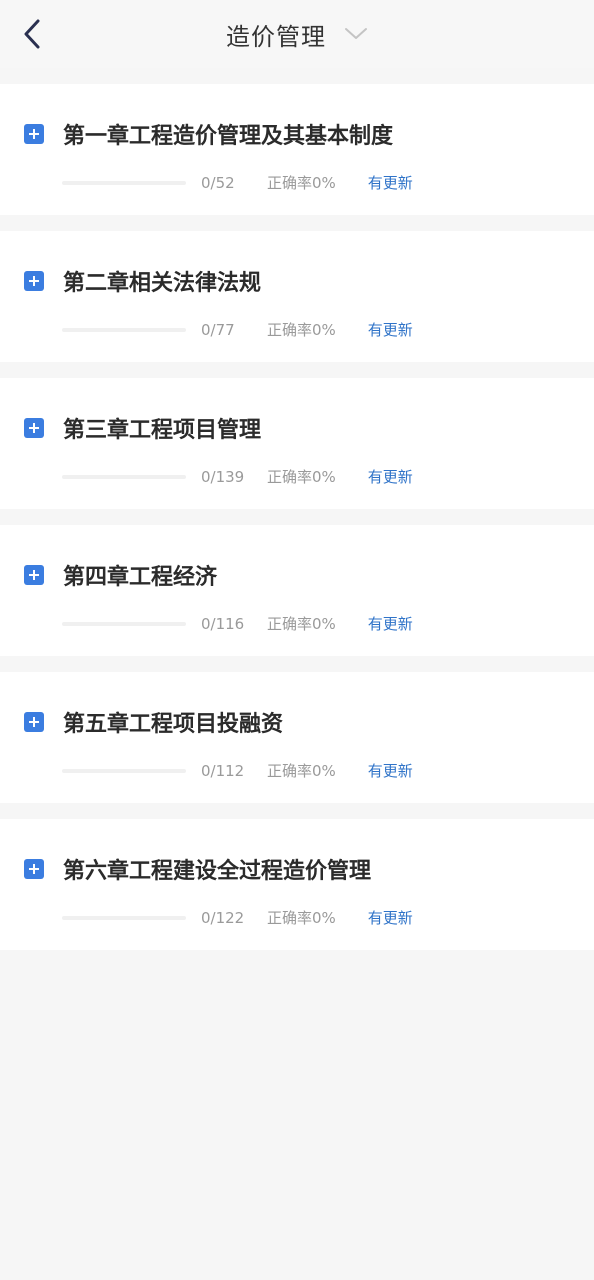  I want to click on chapter-title: 第四章工程经济, so click(140, 577).